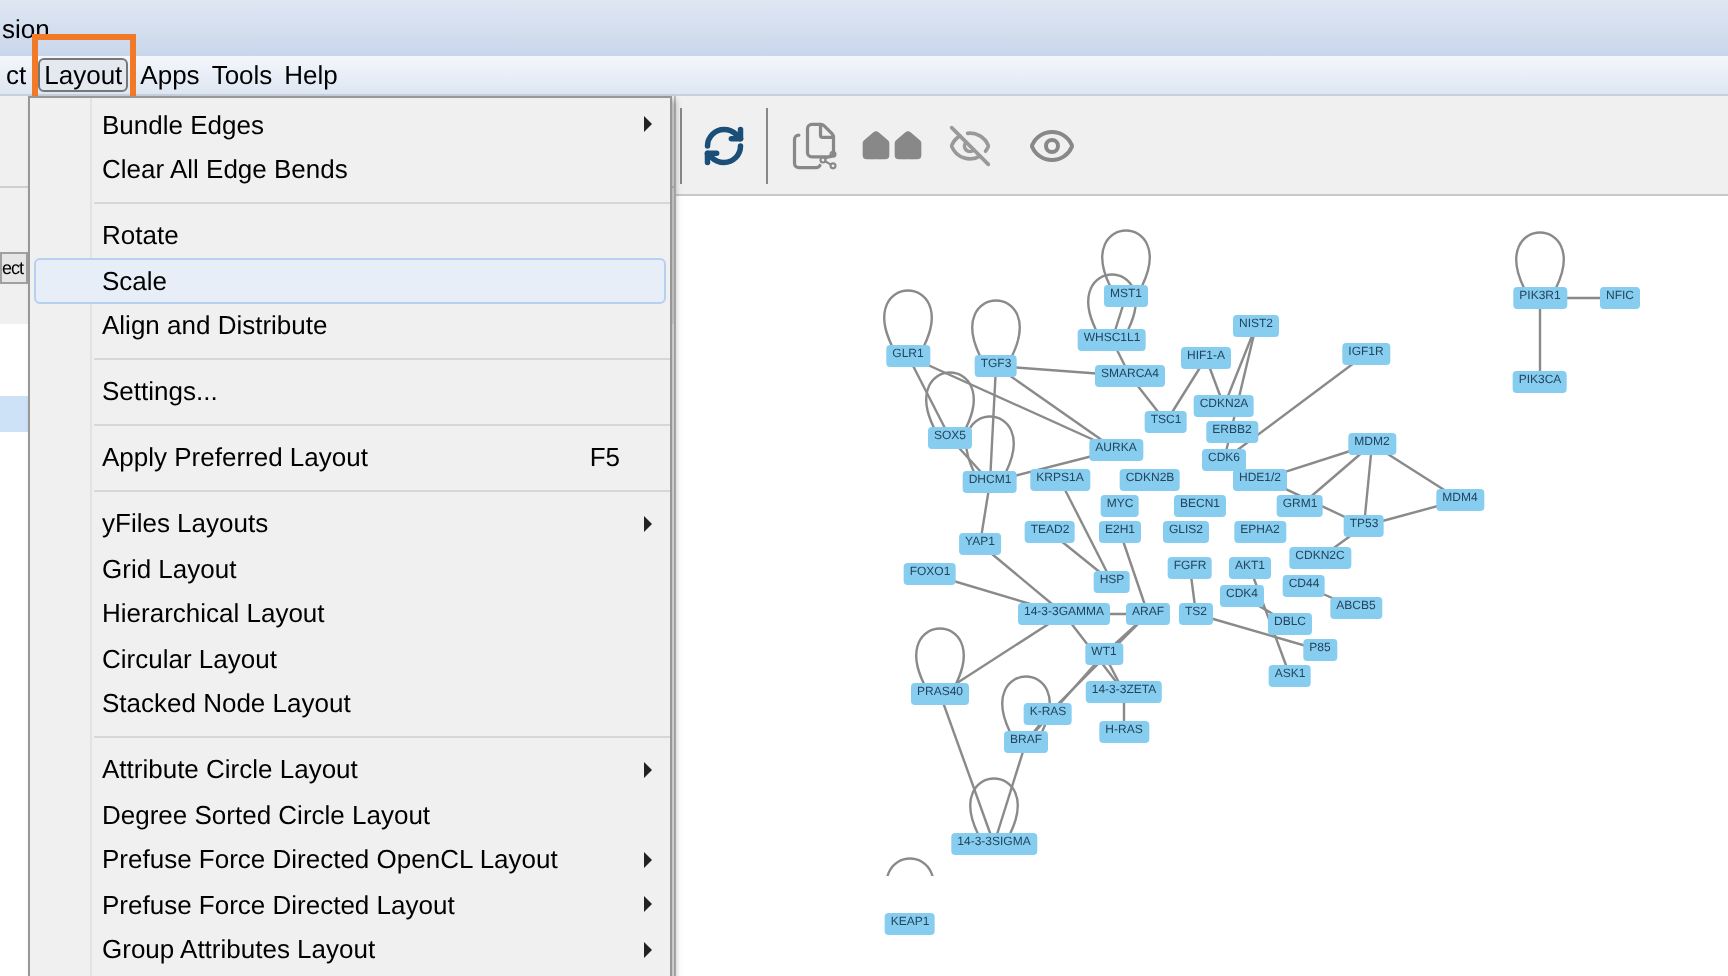 This screenshot has height=976, width=1728. I want to click on refresh-icon, so click(724, 145).